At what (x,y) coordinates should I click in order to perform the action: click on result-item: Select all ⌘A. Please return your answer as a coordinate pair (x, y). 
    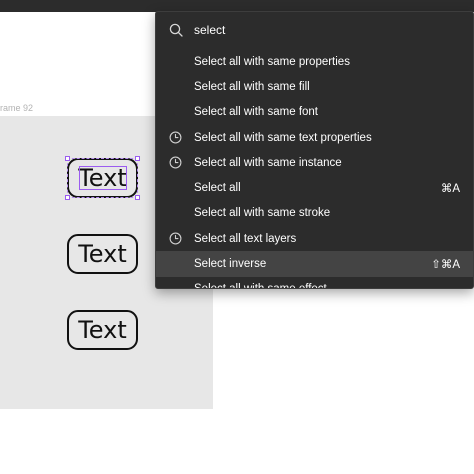
    Looking at the image, I should click on (314, 187).